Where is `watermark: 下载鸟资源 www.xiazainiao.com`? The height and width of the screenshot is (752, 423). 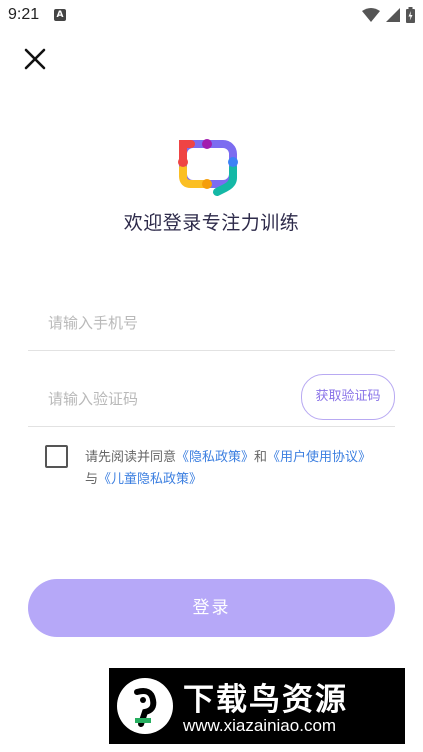
watermark: 下载鸟资源 www.xiazainiao.com is located at coordinates (257, 706).